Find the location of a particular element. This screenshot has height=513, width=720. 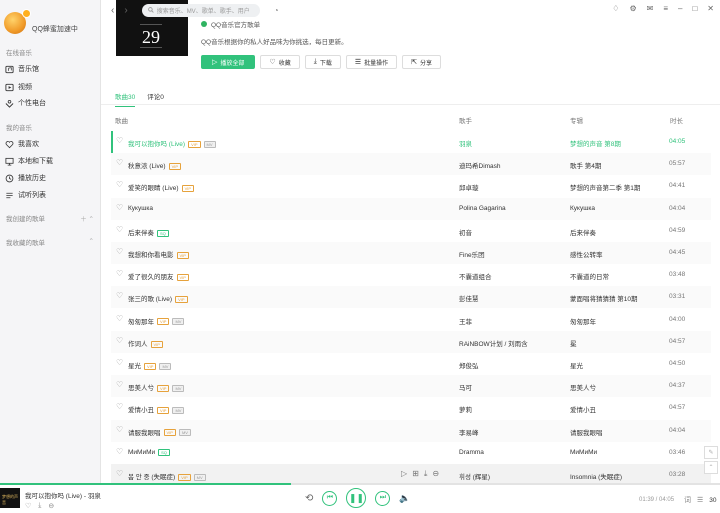

song-title: МиМиМи SQ is located at coordinates (149, 452).